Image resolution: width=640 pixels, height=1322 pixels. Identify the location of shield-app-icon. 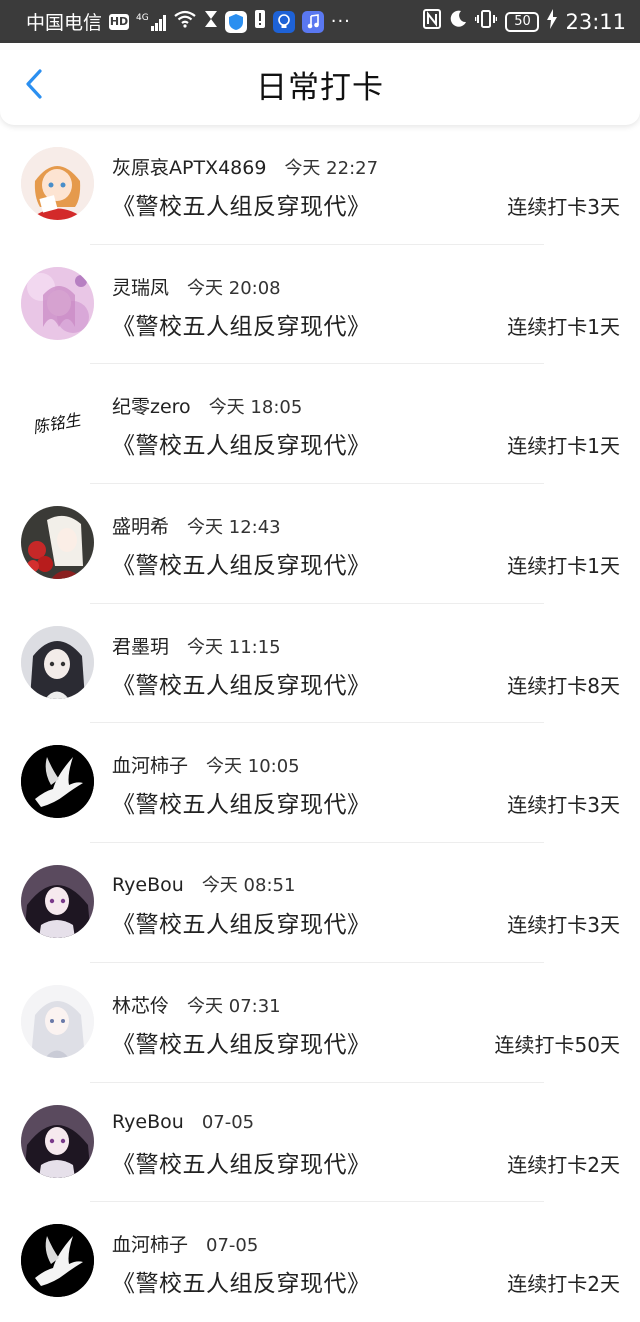
(235, 21).